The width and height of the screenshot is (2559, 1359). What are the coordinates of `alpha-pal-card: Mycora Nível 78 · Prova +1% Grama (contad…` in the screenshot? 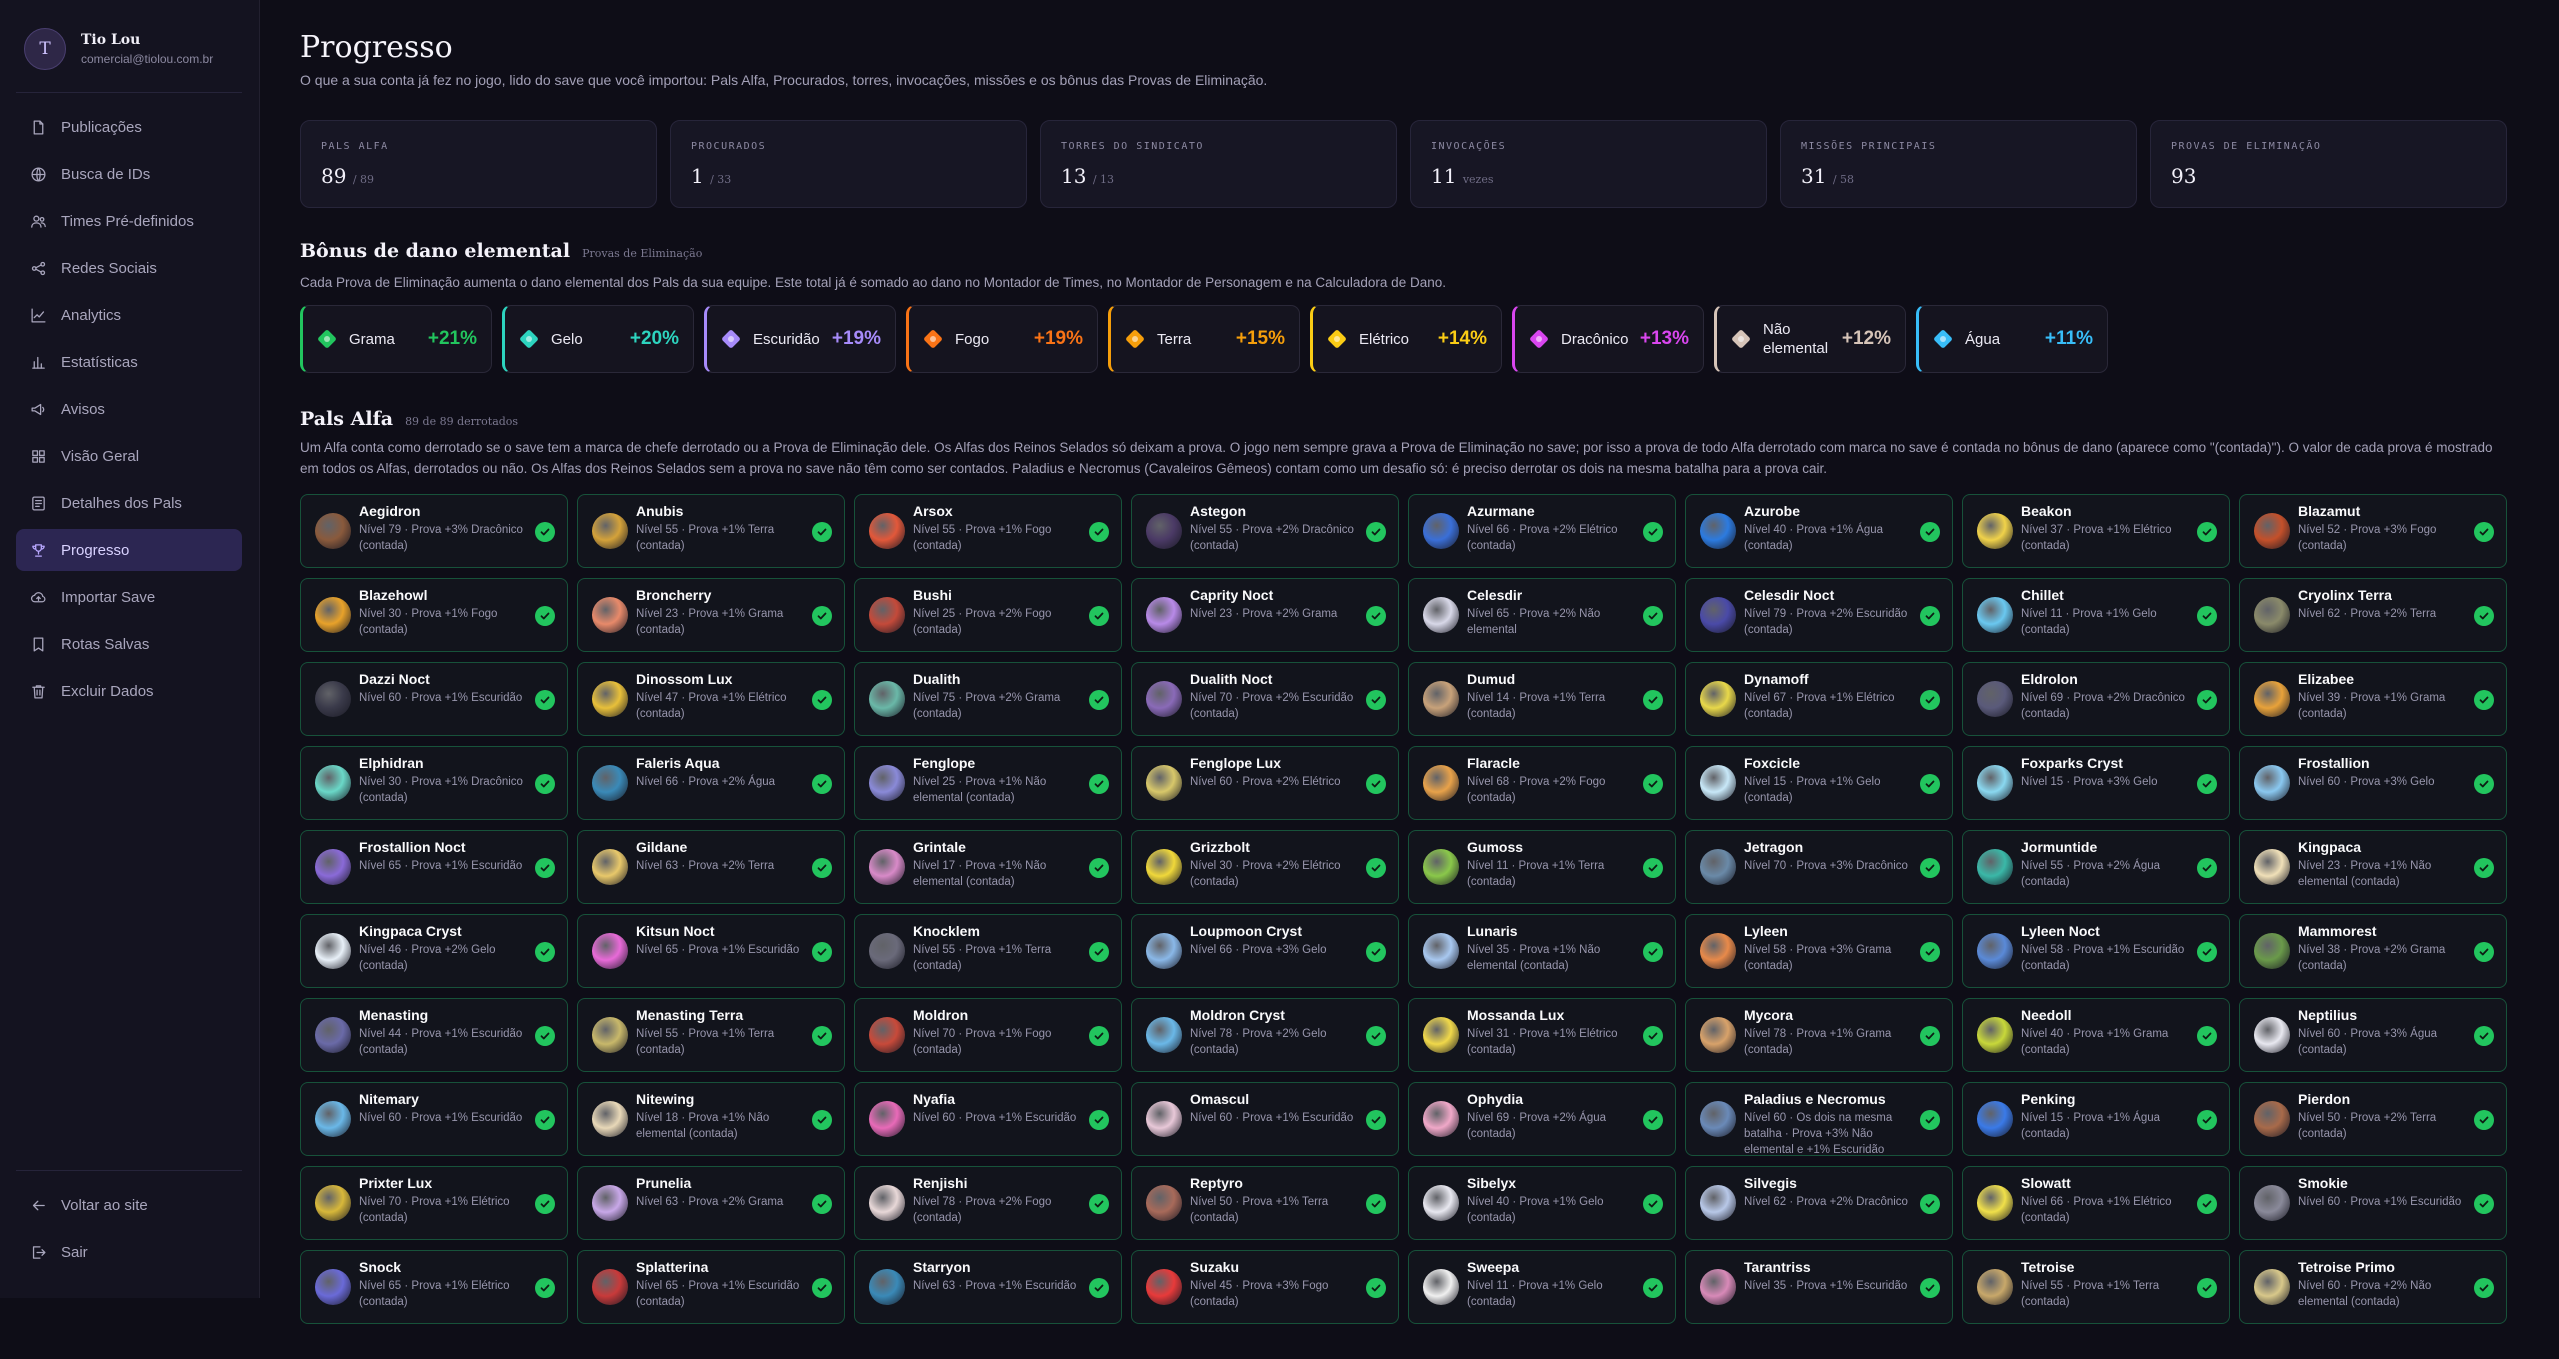 It's located at (1819, 1035).